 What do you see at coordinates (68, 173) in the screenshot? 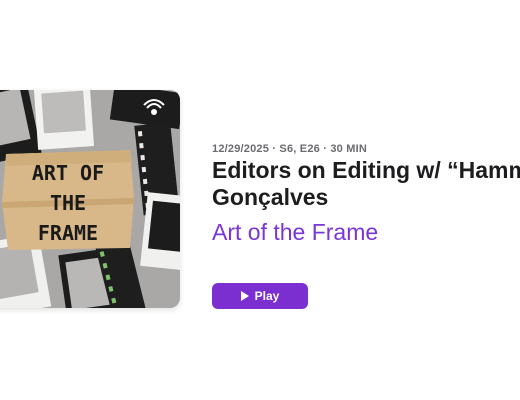
I see `artwork-label-line1: ART OF` at bounding box center [68, 173].